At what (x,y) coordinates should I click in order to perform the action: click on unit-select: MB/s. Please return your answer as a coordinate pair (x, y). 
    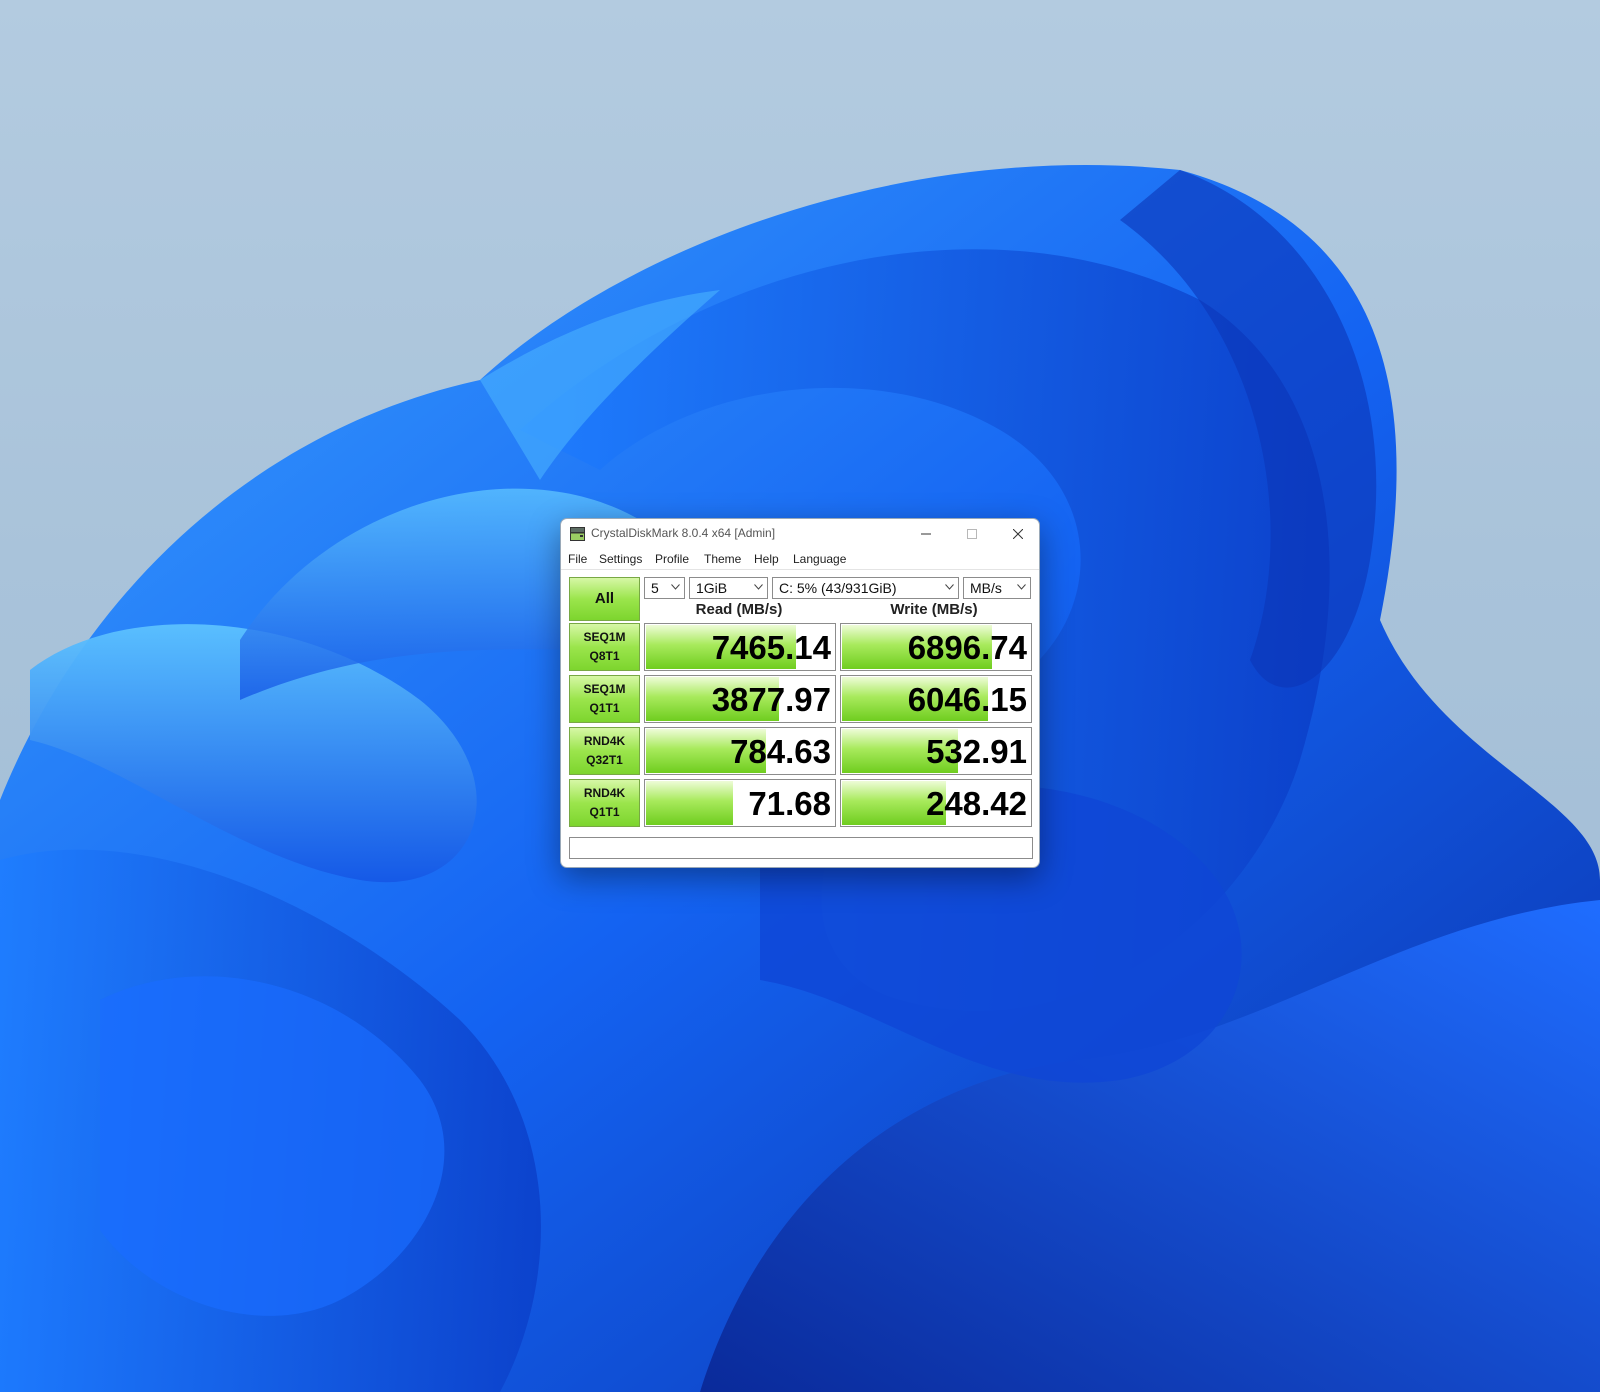
    Looking at the image, I should click on (997, 588).